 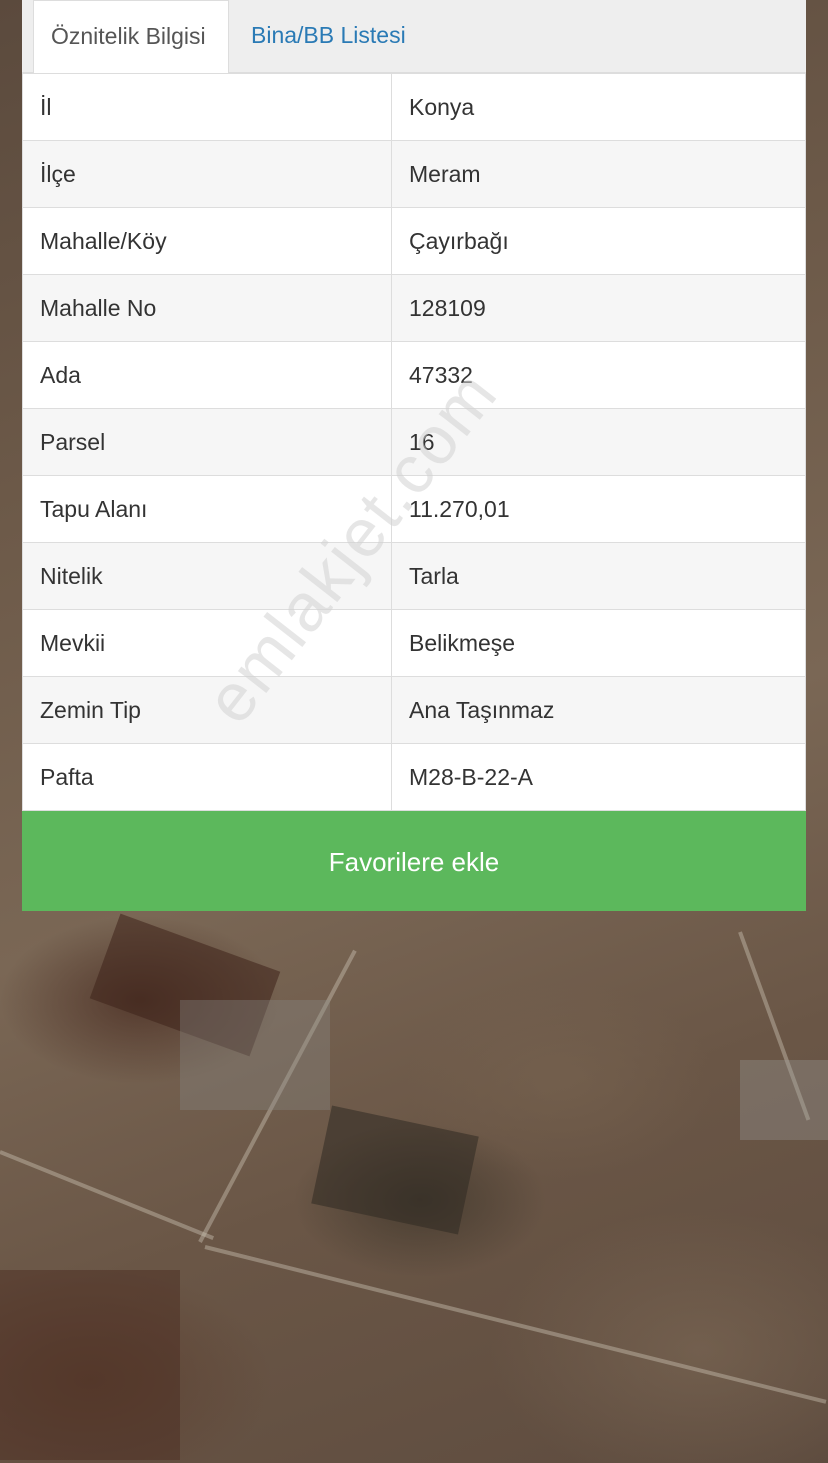 I want to click on table-row: Mahalle/Köy Çayırbağı, so click(x=414, y=241).